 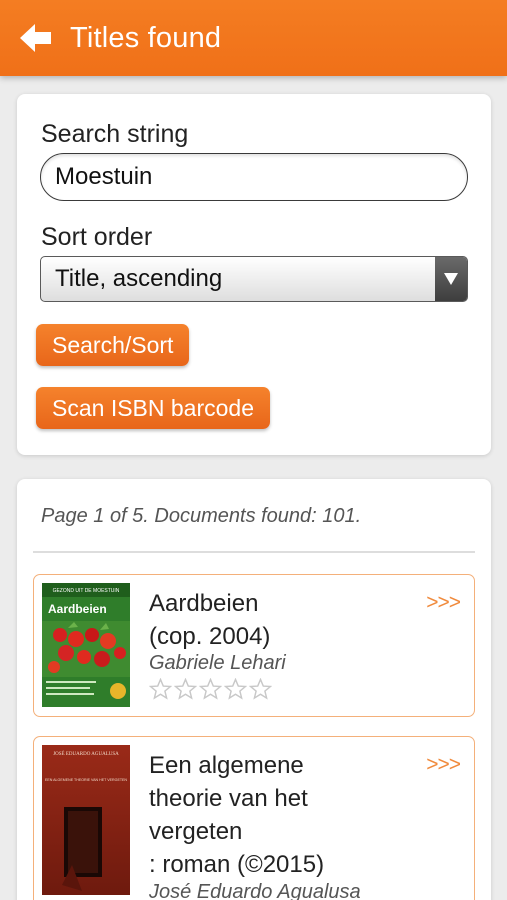 I want to click on chevron-down-icon, so click(x=451, y=279).